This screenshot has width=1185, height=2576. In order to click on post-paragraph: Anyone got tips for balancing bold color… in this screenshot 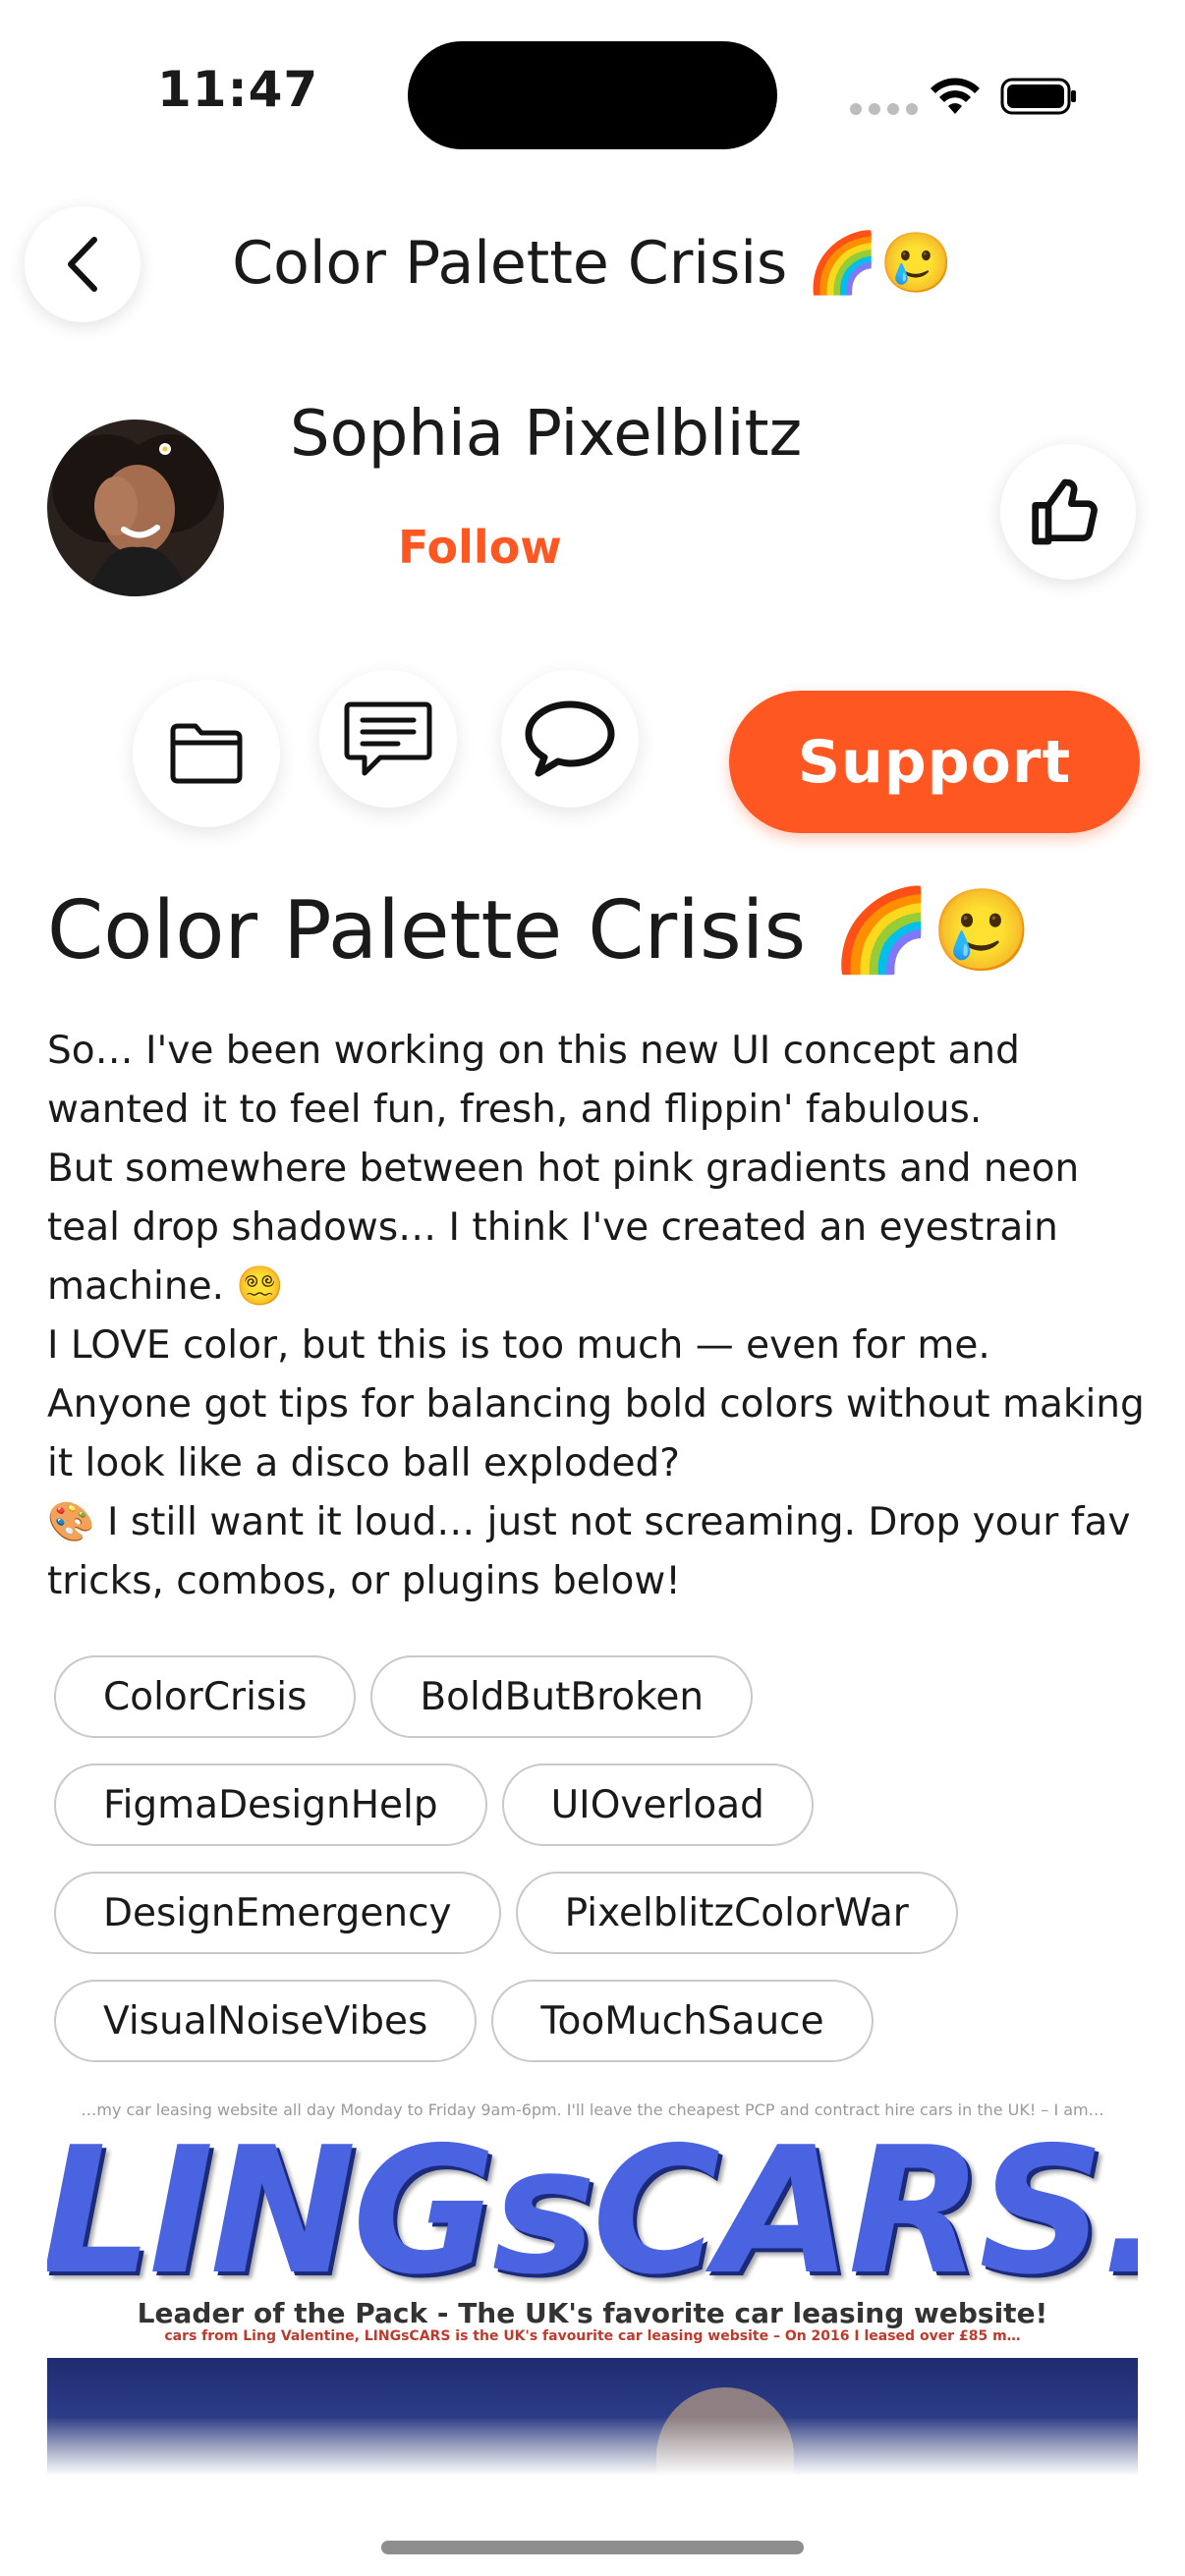, I will do `click(596, 1433)`.